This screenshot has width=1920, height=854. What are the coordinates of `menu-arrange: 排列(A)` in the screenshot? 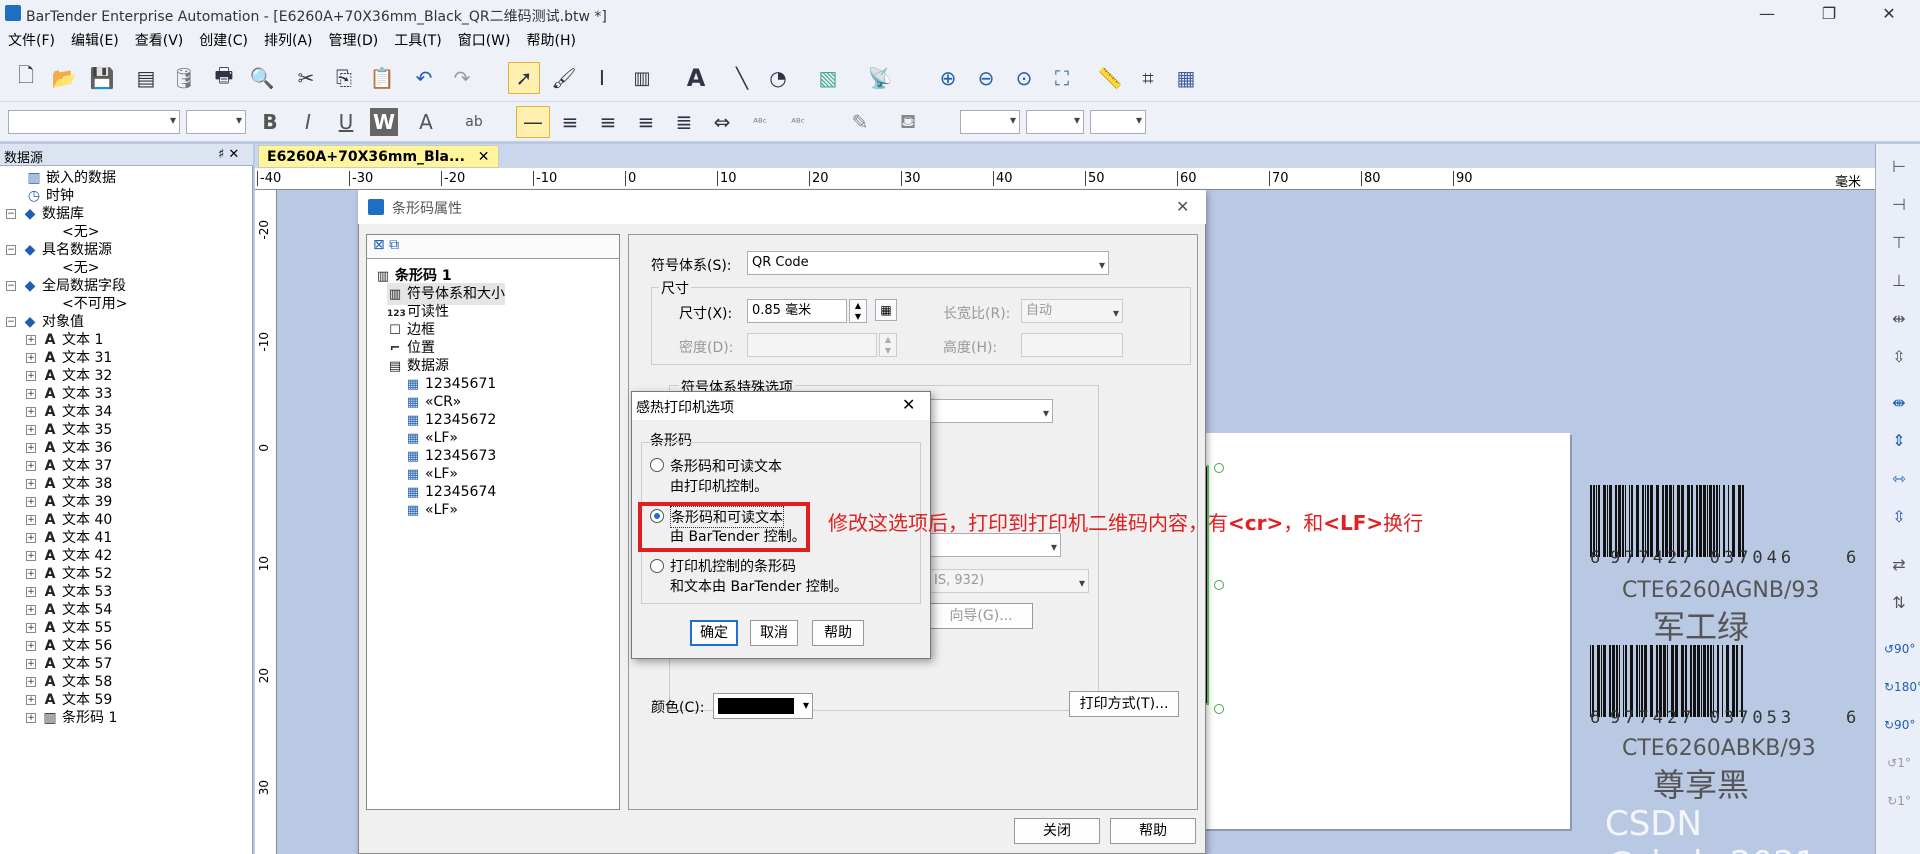 It's located at (288, 41).